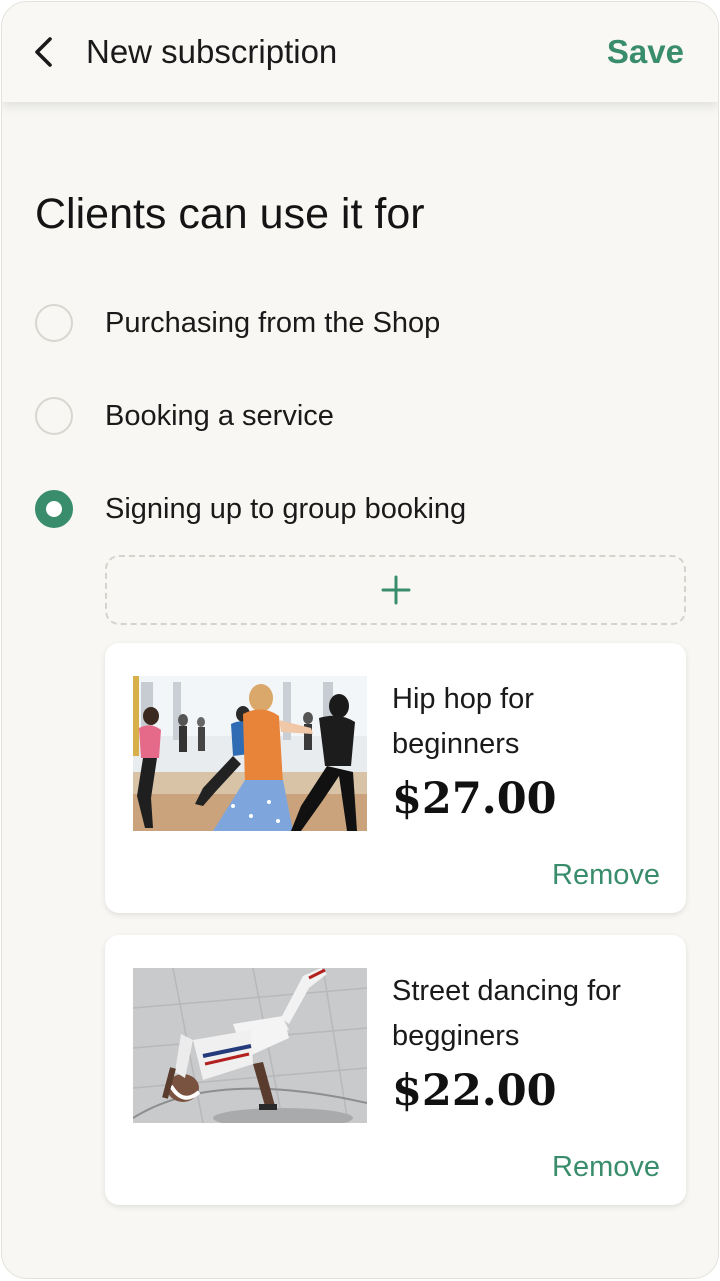 The height and width of the screenshot is (1281, 720). I want to click on booking-name: Street dancing for begginers, so click(506, 1013).